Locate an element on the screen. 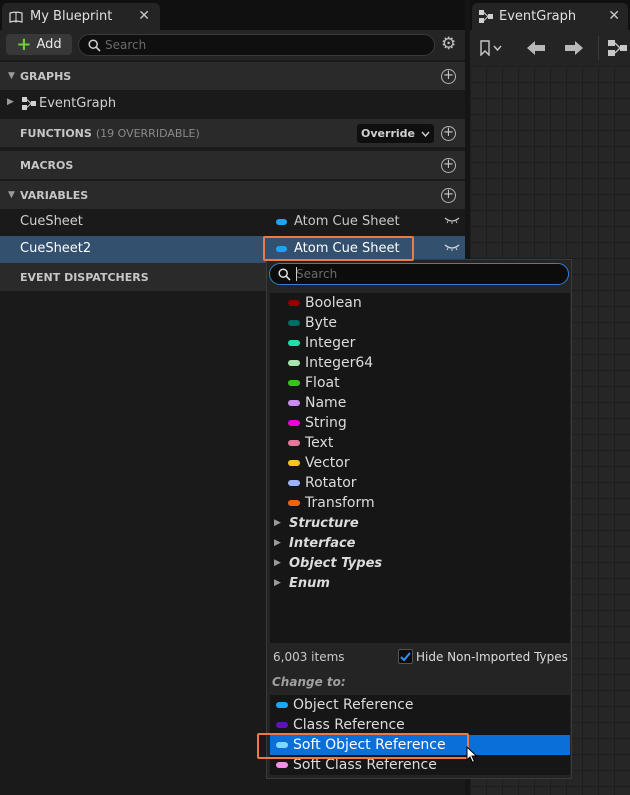  category-enum: ▶ Enum is located at coordinates (302, 583).